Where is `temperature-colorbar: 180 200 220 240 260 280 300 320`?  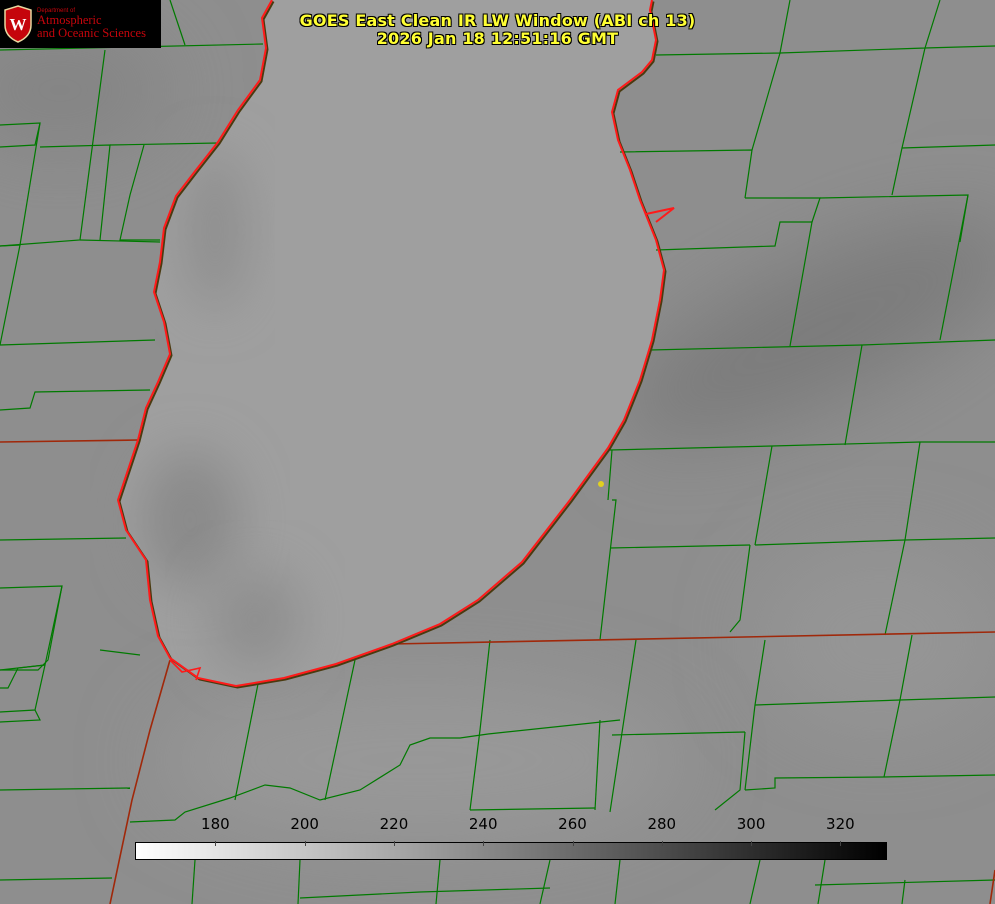 temperature-colorbar: 180 200 220 240 260 280 300 320 is located at coordinates (511, 835).